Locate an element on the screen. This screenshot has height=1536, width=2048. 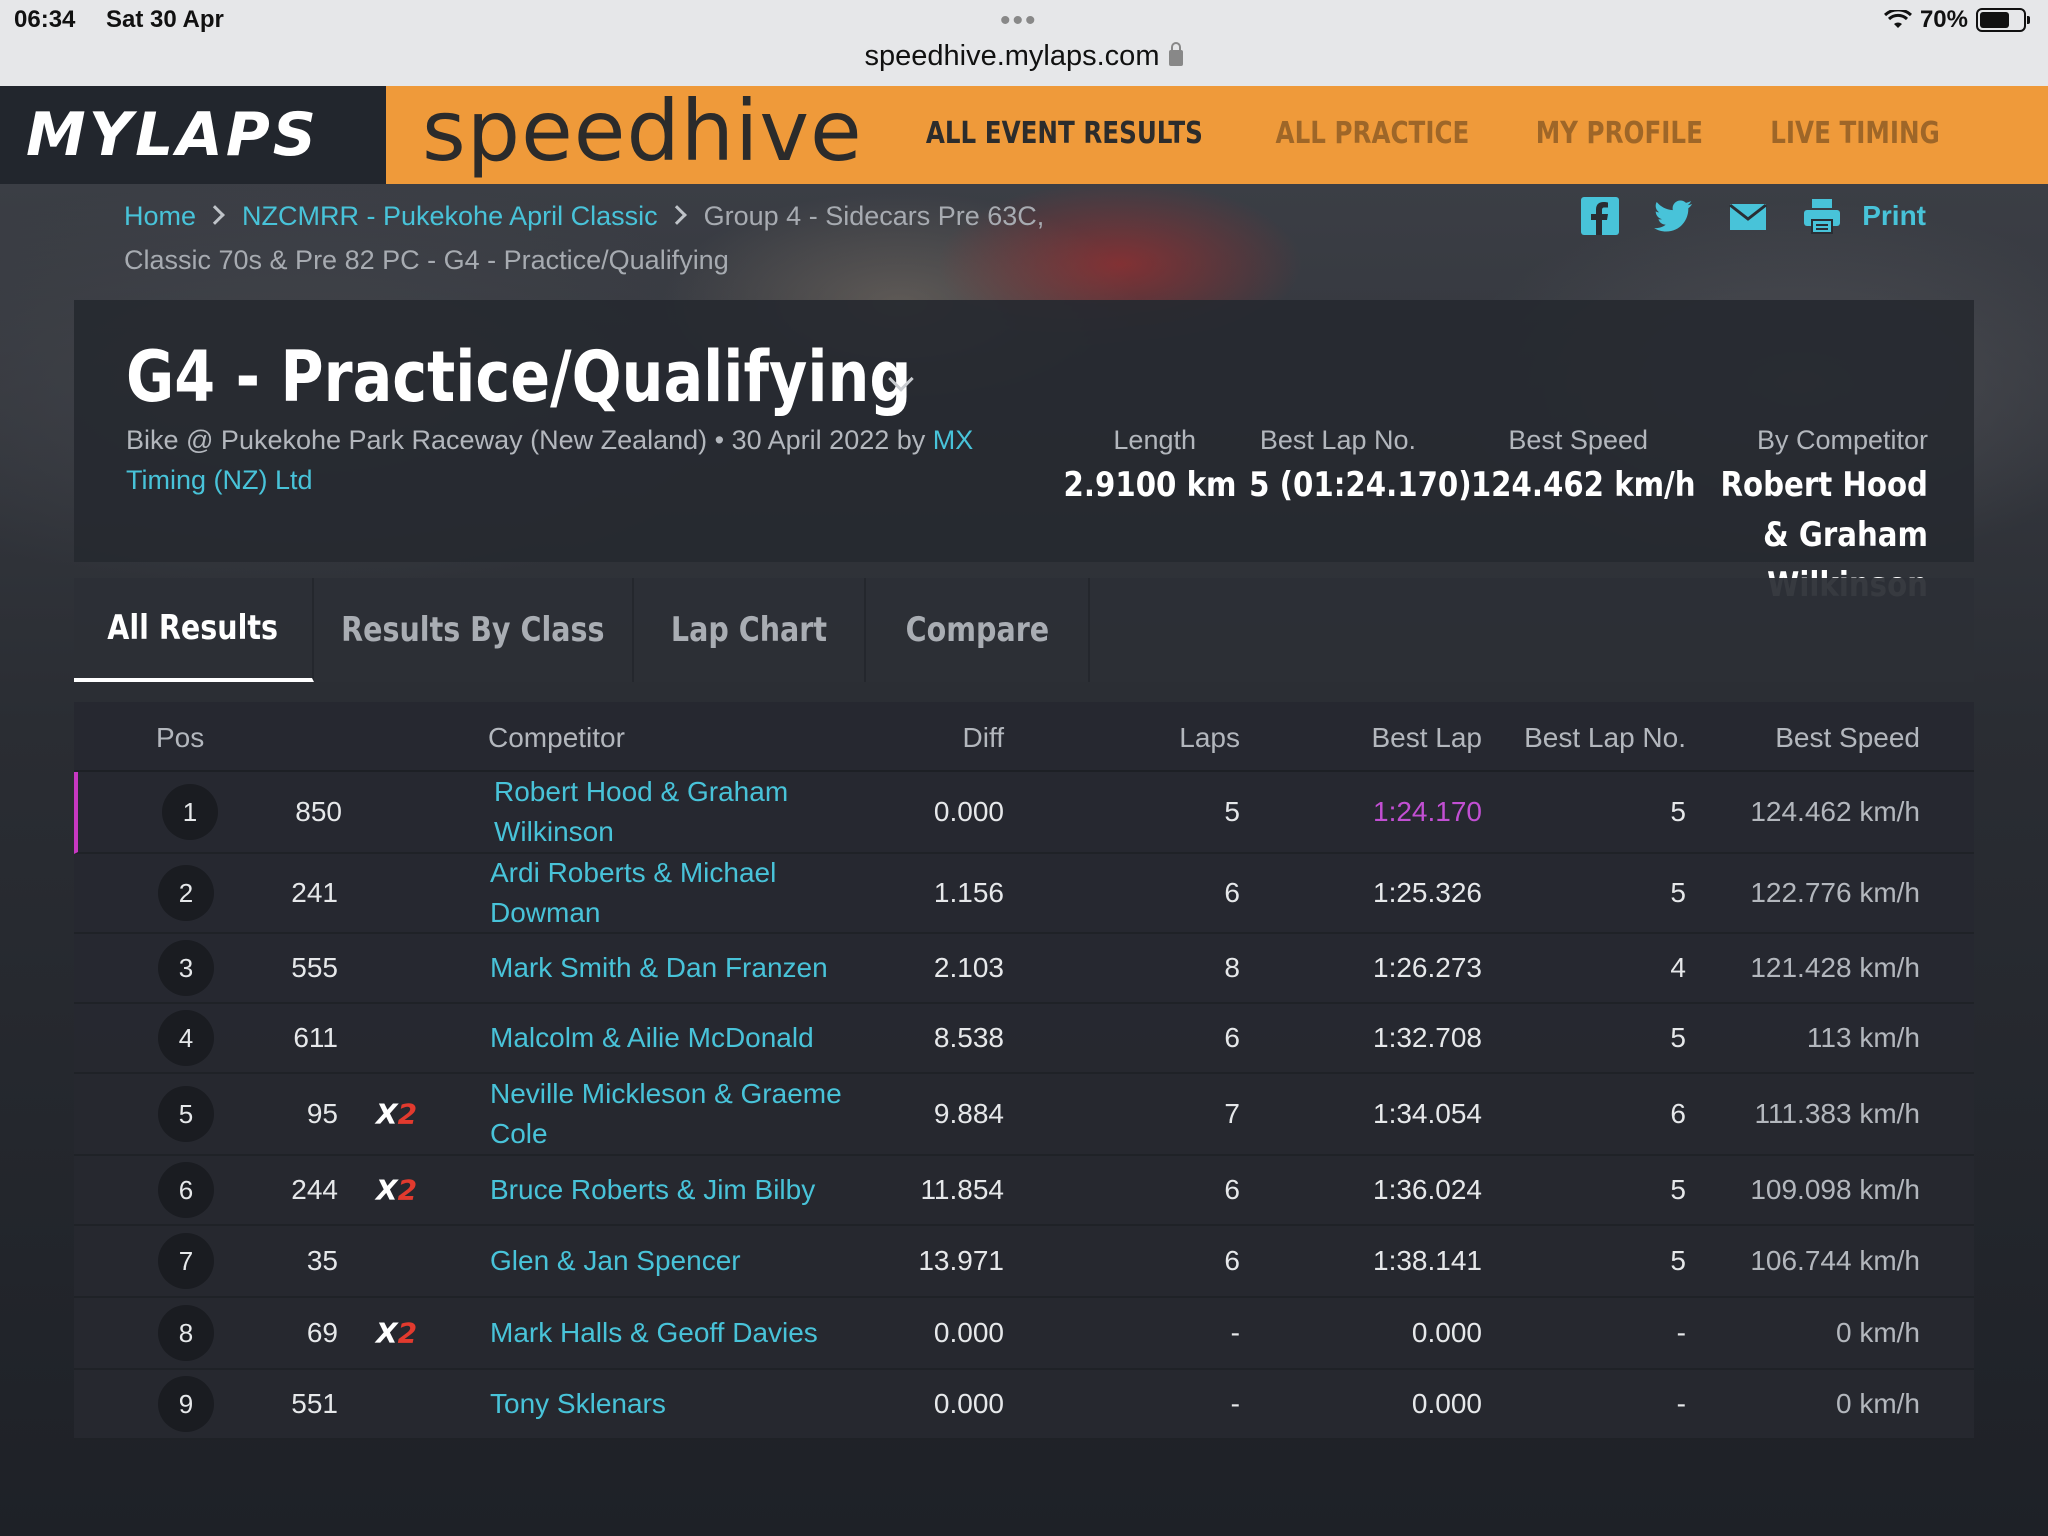
mail-icon is located at coordinates (1748, 216).